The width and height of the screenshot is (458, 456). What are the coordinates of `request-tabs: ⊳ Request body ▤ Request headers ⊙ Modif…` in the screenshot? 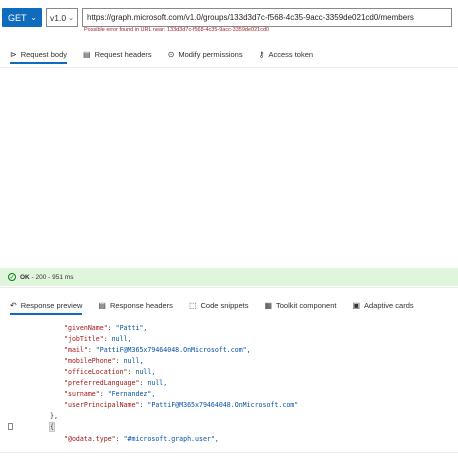 It's located at (169, 54).